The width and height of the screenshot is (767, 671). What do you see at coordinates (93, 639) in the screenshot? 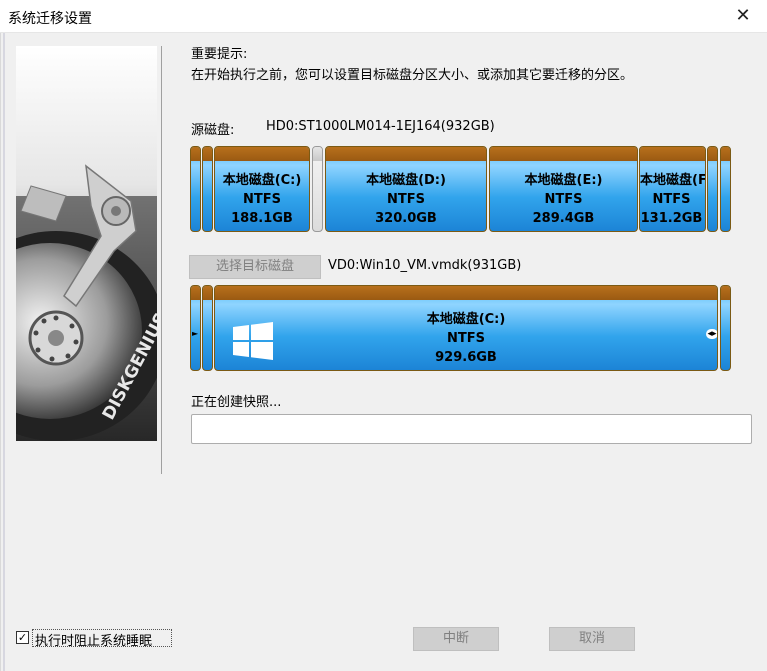
I see `prevent-sleep-label: 执行时阻止系统睡眠` at bounding box center [93, 639].